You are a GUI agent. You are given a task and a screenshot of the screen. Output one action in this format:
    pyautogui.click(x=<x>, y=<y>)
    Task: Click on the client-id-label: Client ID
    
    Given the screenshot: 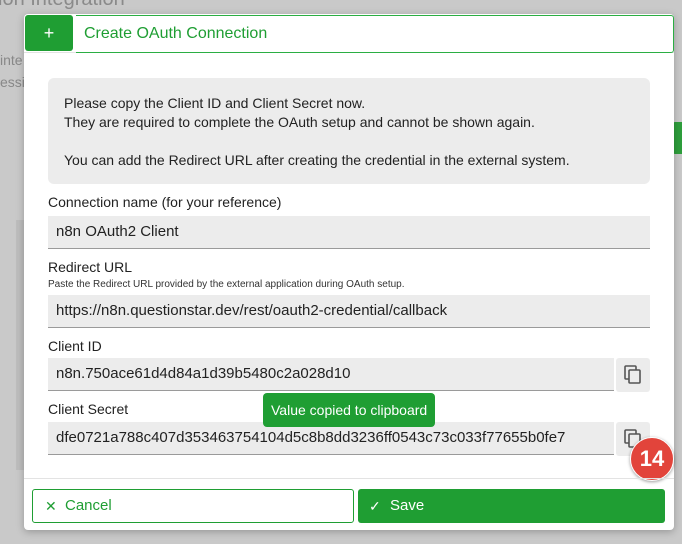 What is the action you would take?
    pyautogui.click(x=75, y=346)
    